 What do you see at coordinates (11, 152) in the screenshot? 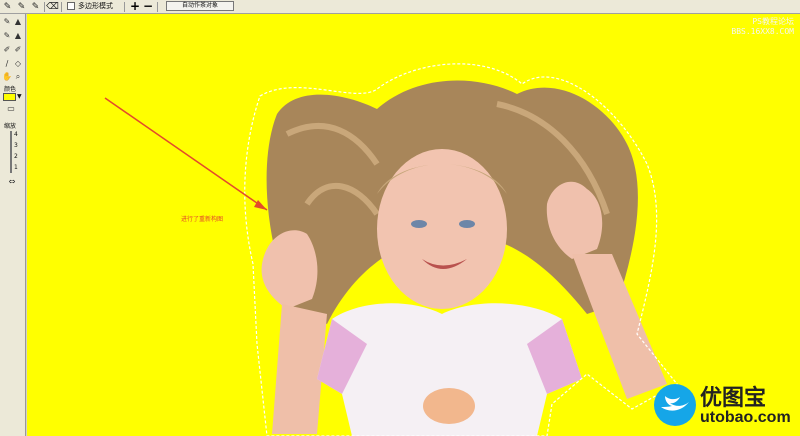
I see `zoom-slider` at bounding box center [11, 152].